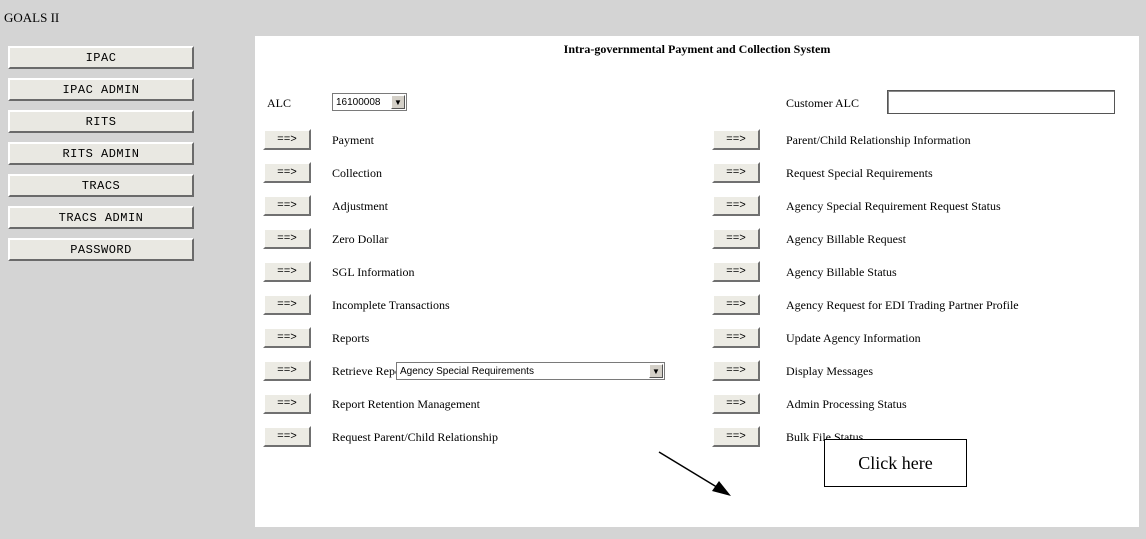  I want to click on nav-button-rits-admin: RITS ADMIN, so click(101, 153).